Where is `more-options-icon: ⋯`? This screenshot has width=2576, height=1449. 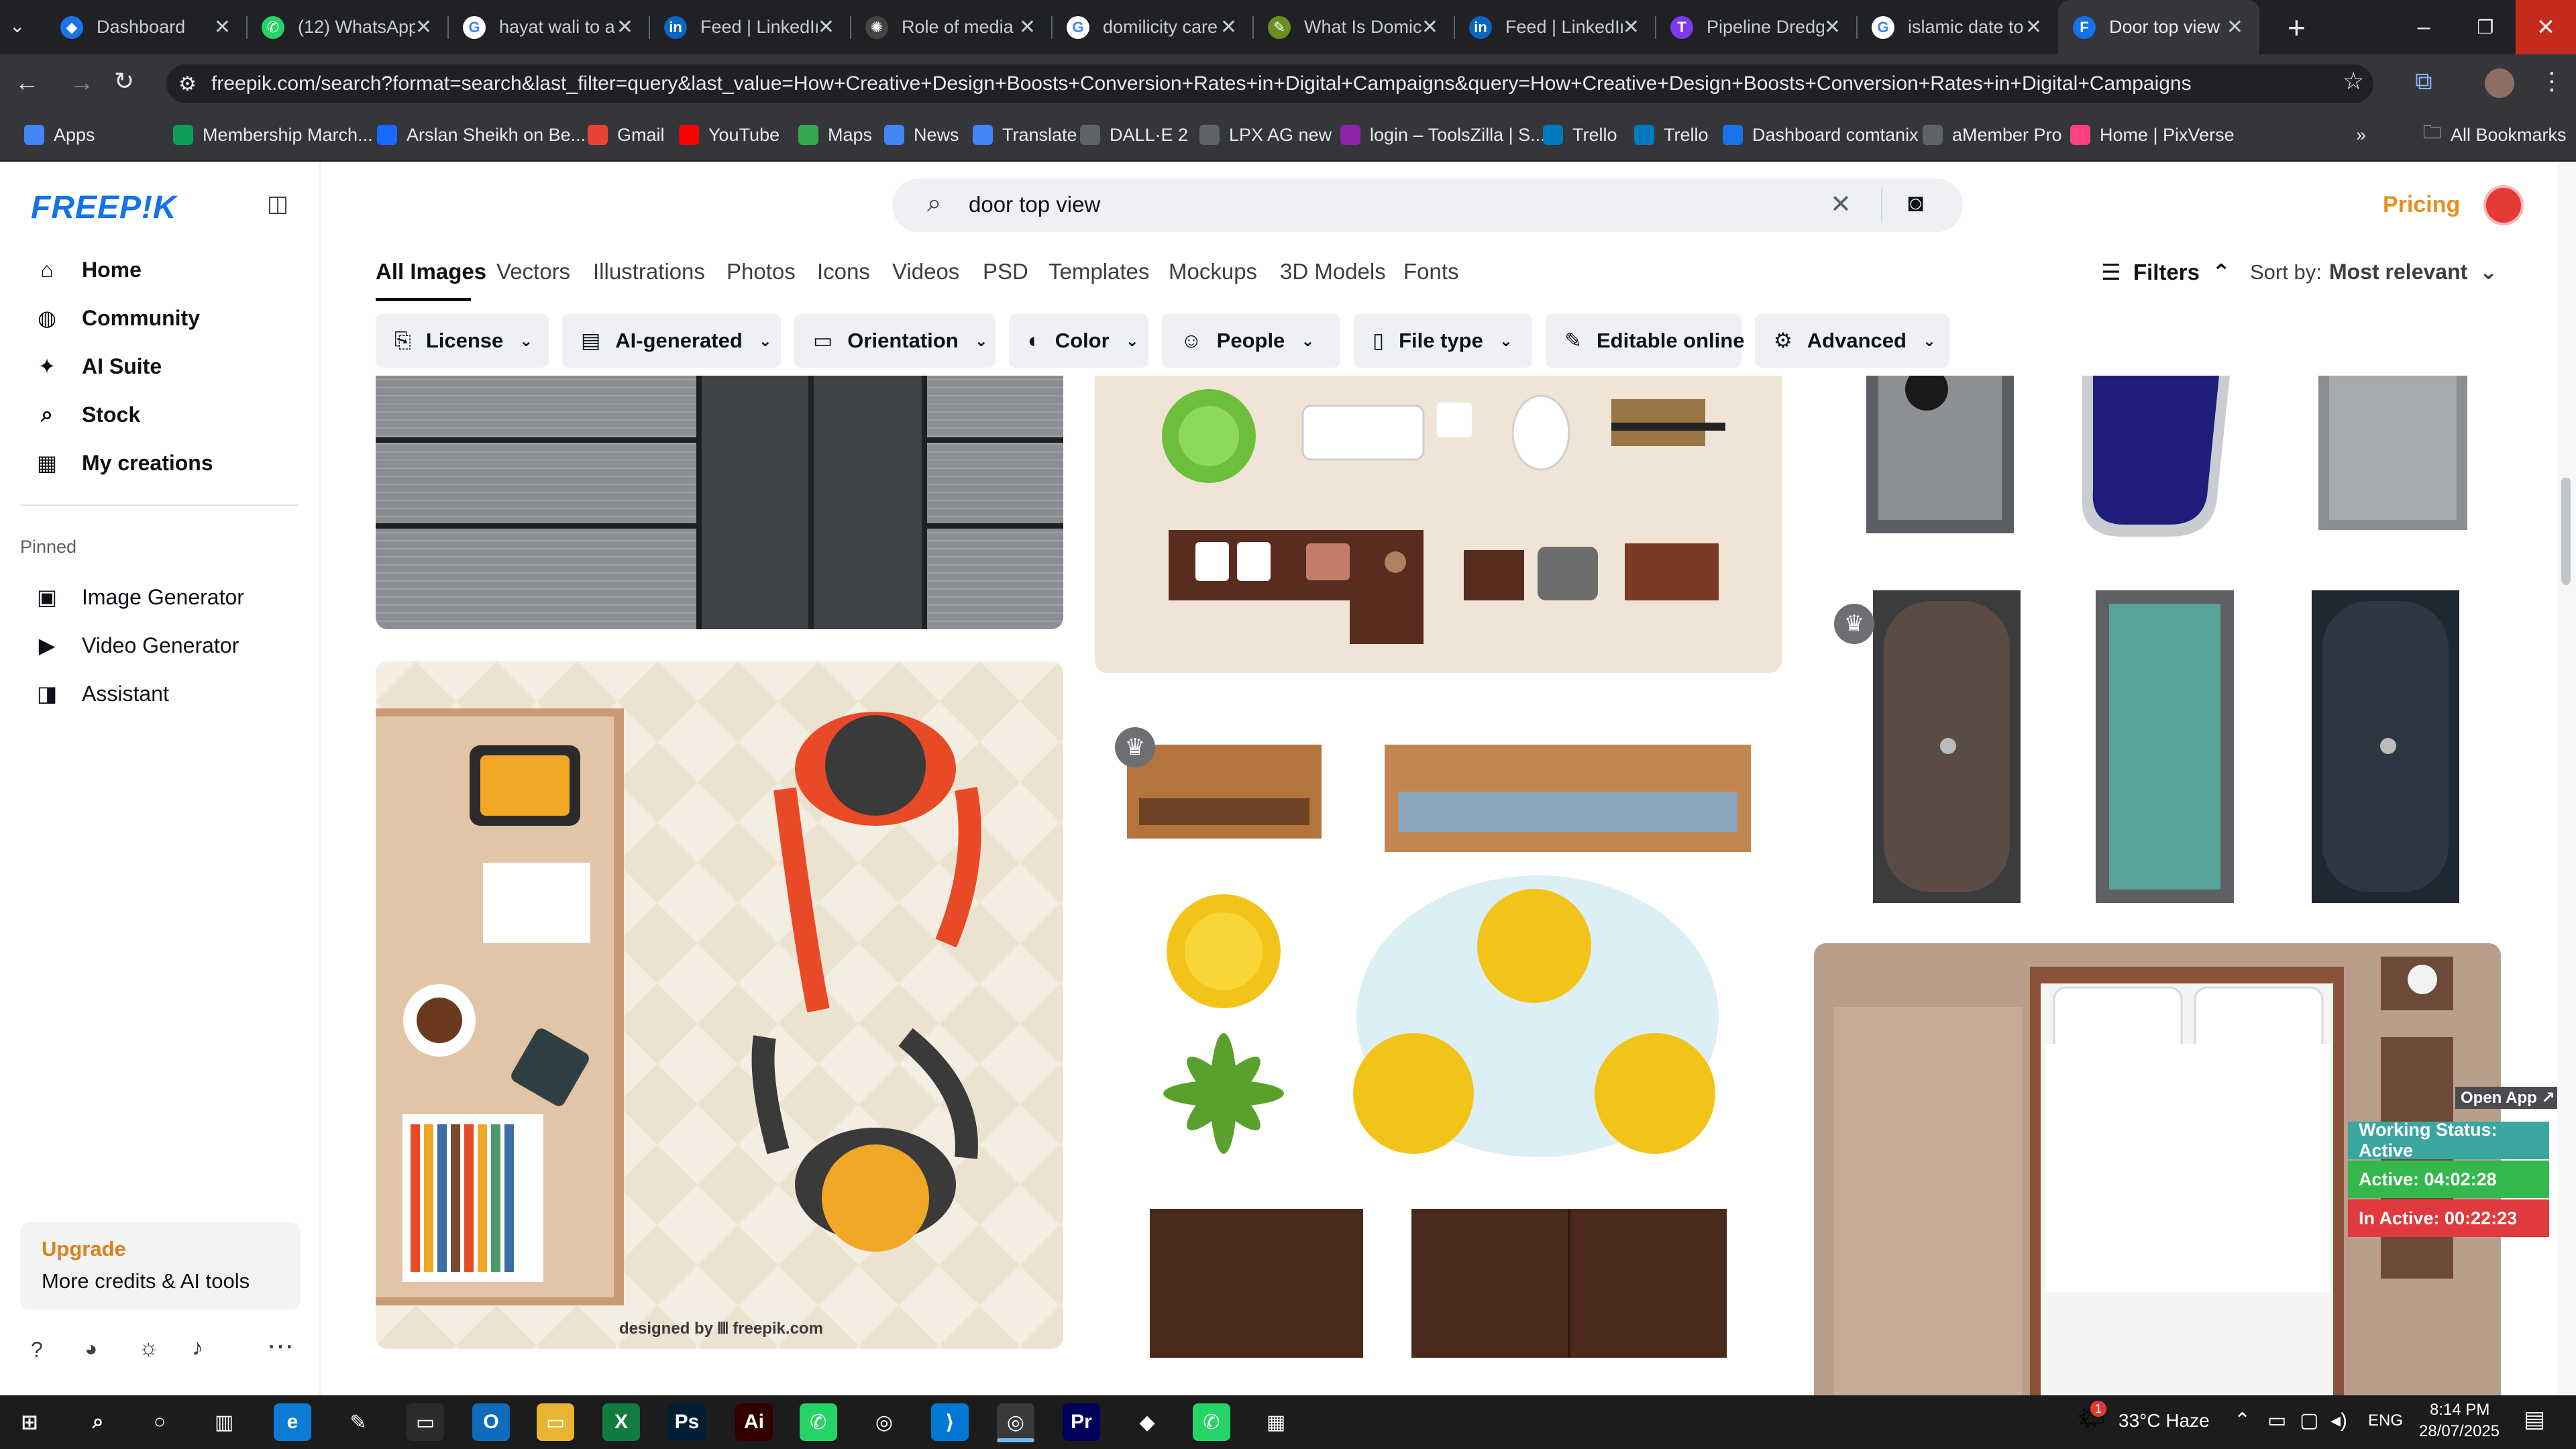
more-options-icon: ⋯ is located at coordinates (280, 1346).